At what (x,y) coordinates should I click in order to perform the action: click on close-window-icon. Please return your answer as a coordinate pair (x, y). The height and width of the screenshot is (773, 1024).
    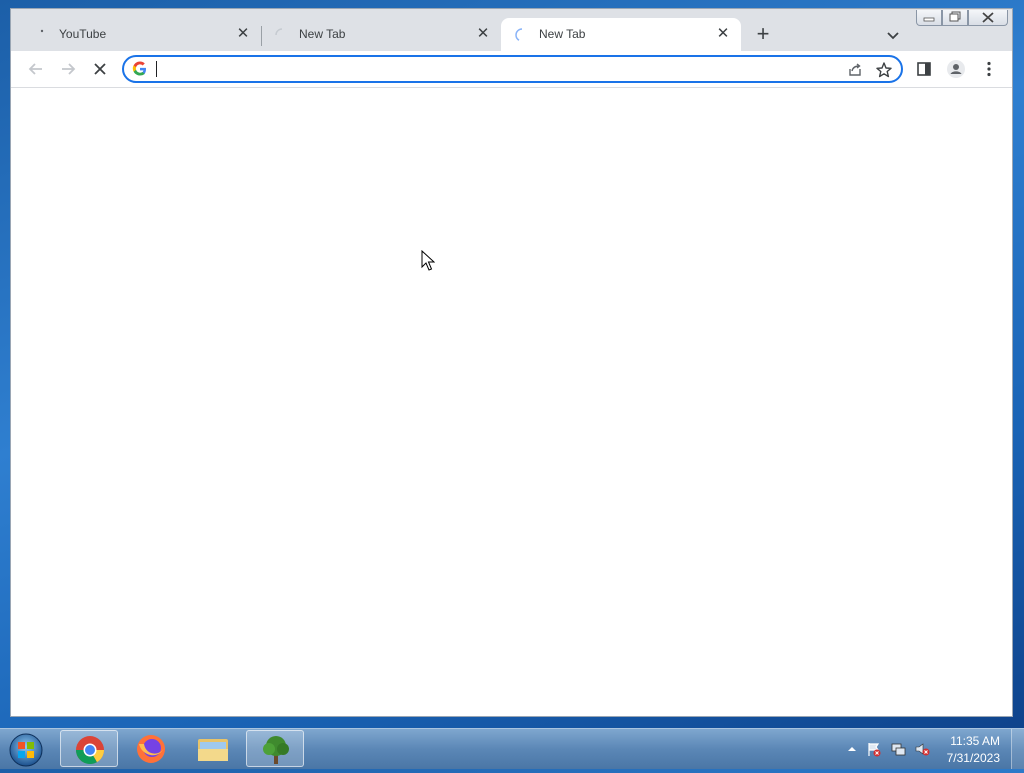
    Looking at the image, I should click on (988, 17).